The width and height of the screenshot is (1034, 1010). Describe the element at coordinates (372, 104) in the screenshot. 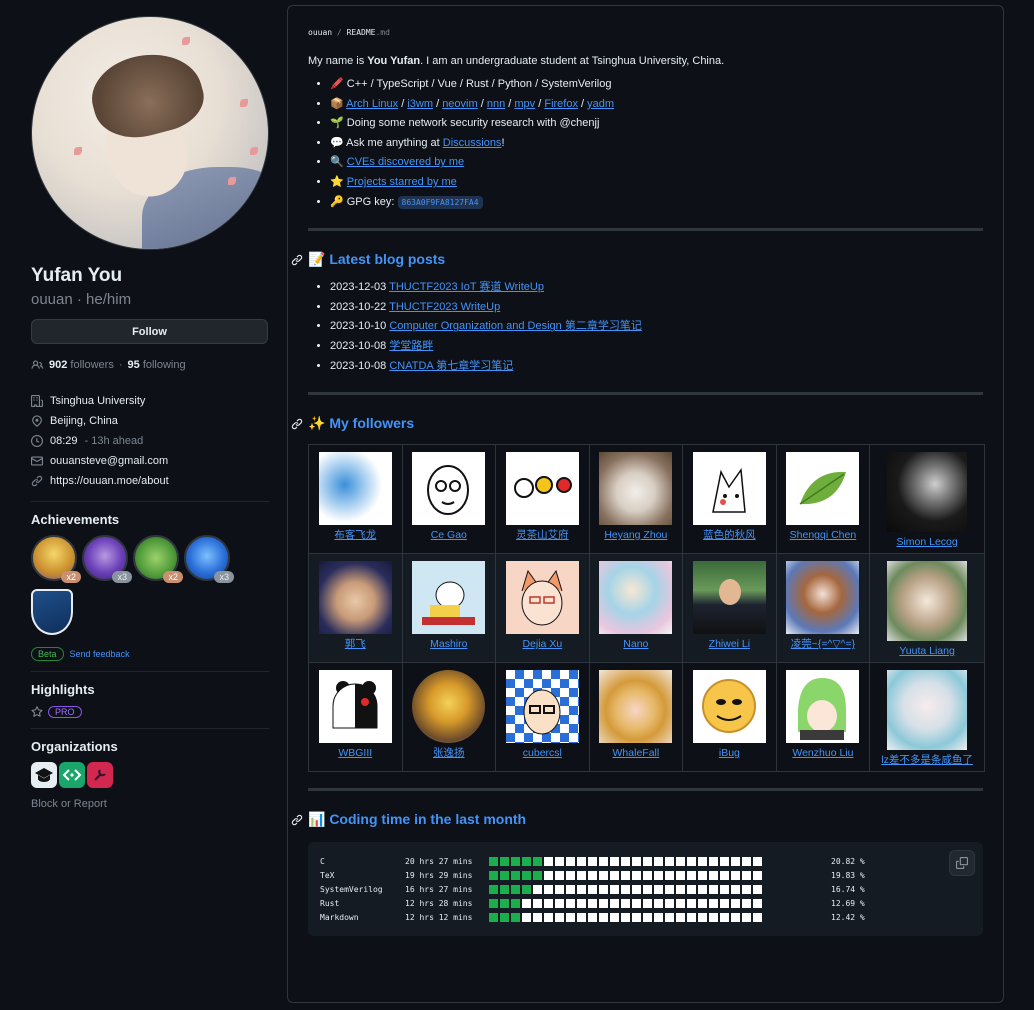

I see `link-arch-linux: Arch Linux` at that location.